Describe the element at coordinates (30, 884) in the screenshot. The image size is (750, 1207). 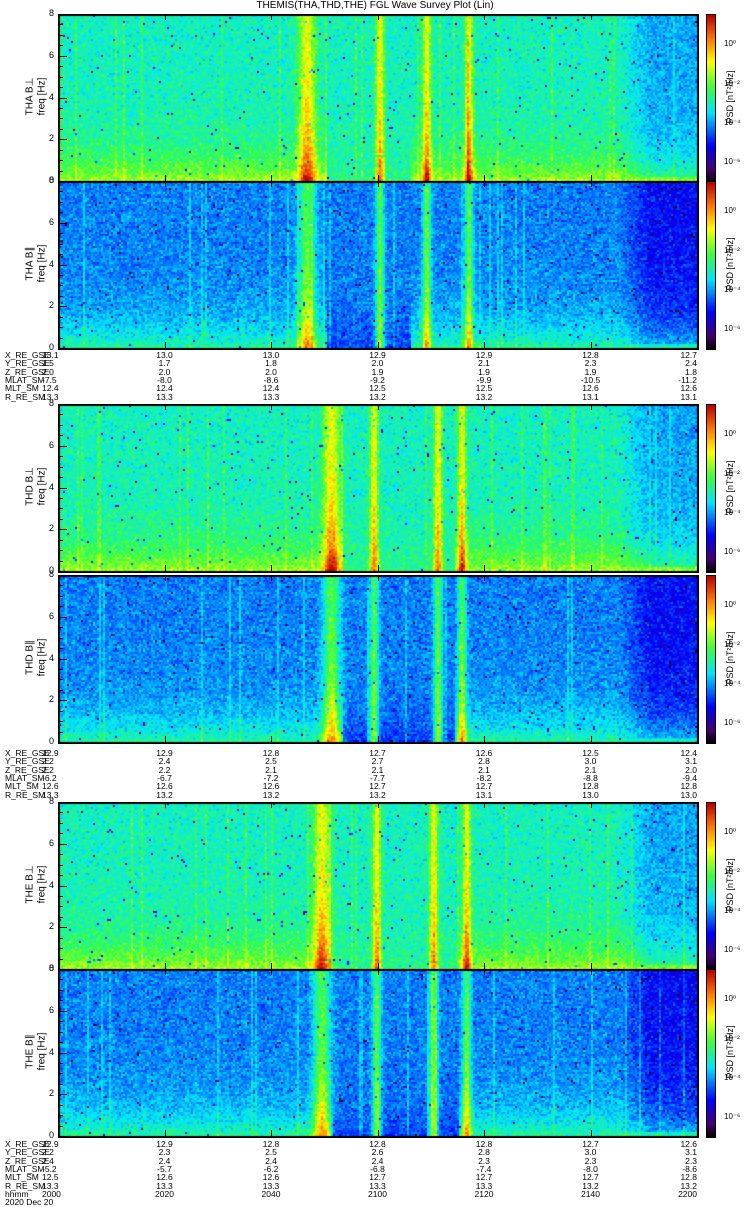
I see `y-axis-label: THE B⊥` at that location.